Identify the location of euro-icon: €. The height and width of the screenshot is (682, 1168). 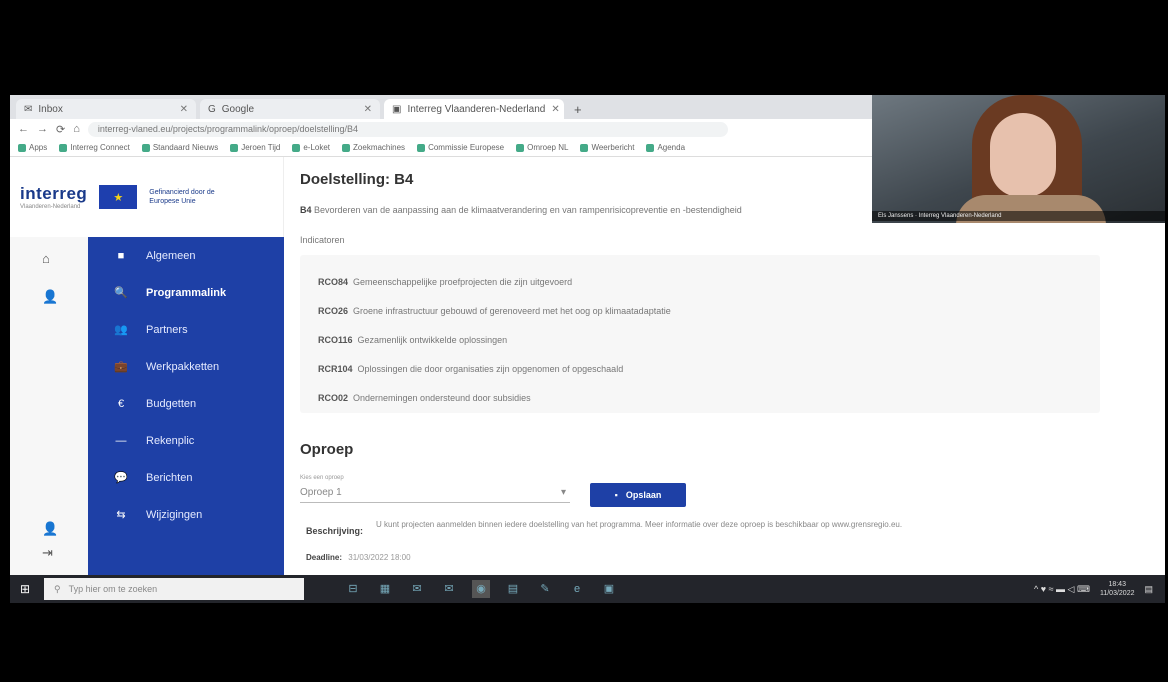
(121, 403).